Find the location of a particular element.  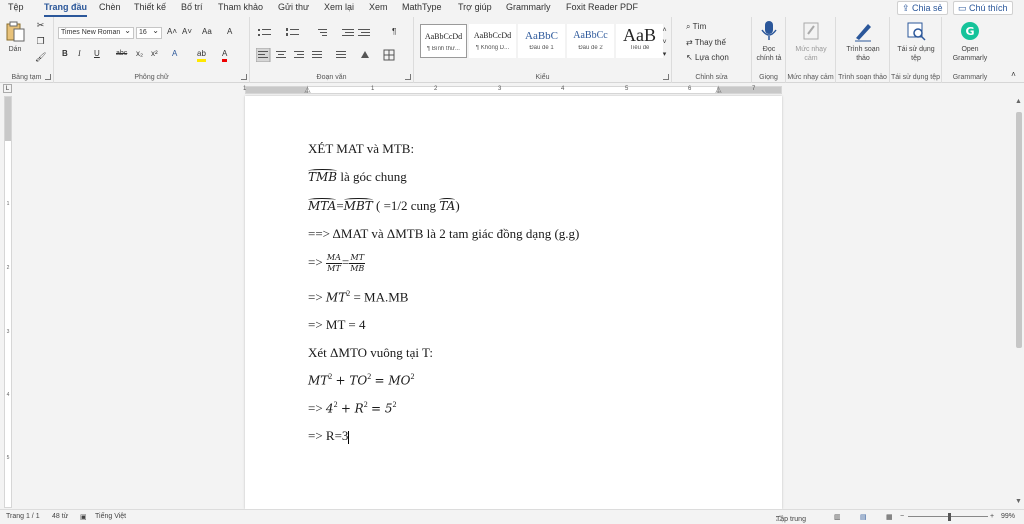

collapse-ribbon-icon: ˄ is located at coordinates (1013, 74).